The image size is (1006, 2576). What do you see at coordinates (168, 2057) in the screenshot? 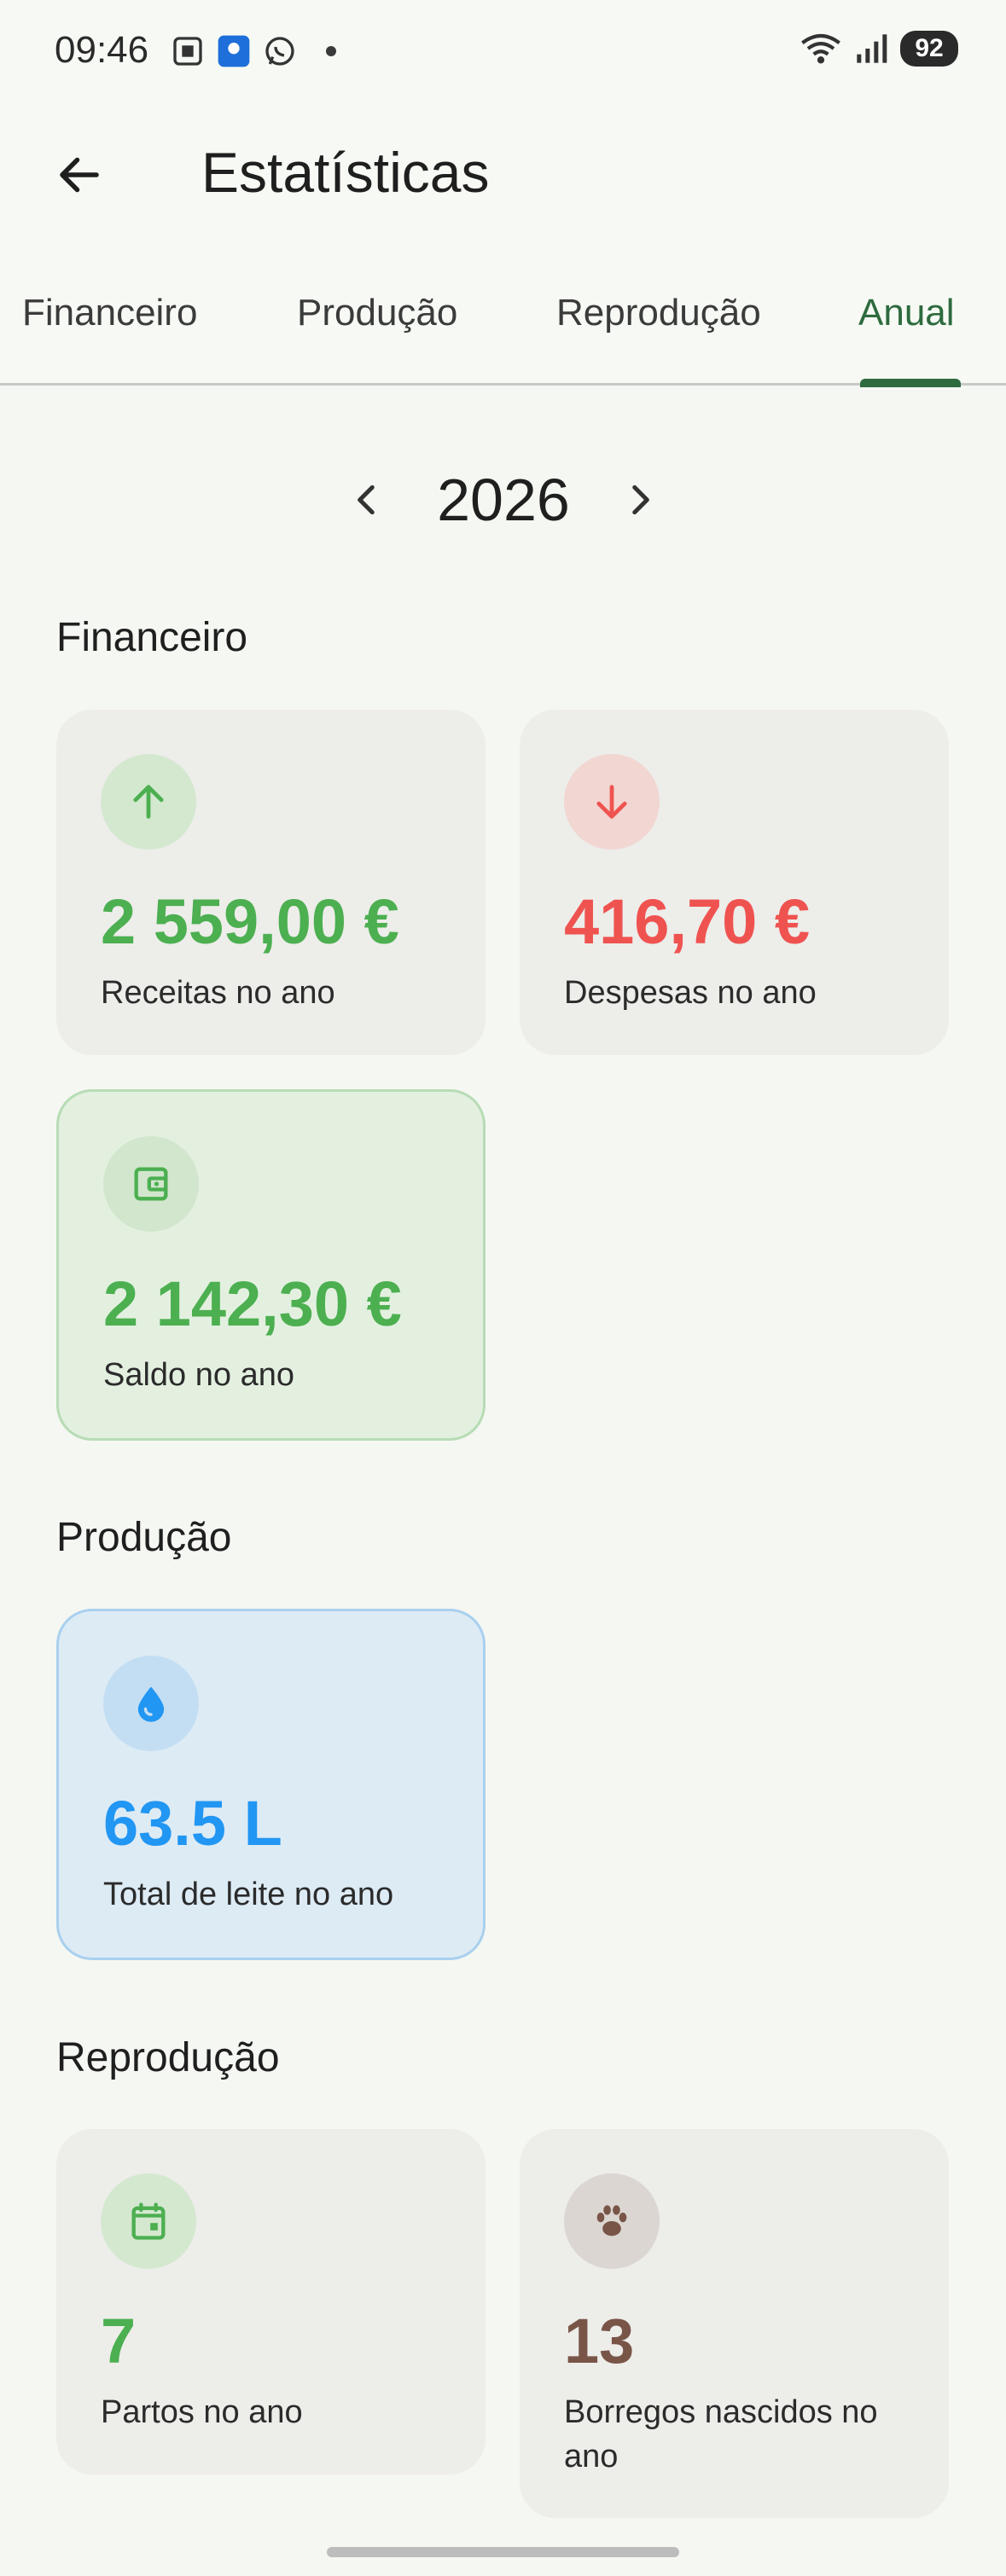
I see `section-title-reproducao: Reprodução` at bounding box center [168, 2057].